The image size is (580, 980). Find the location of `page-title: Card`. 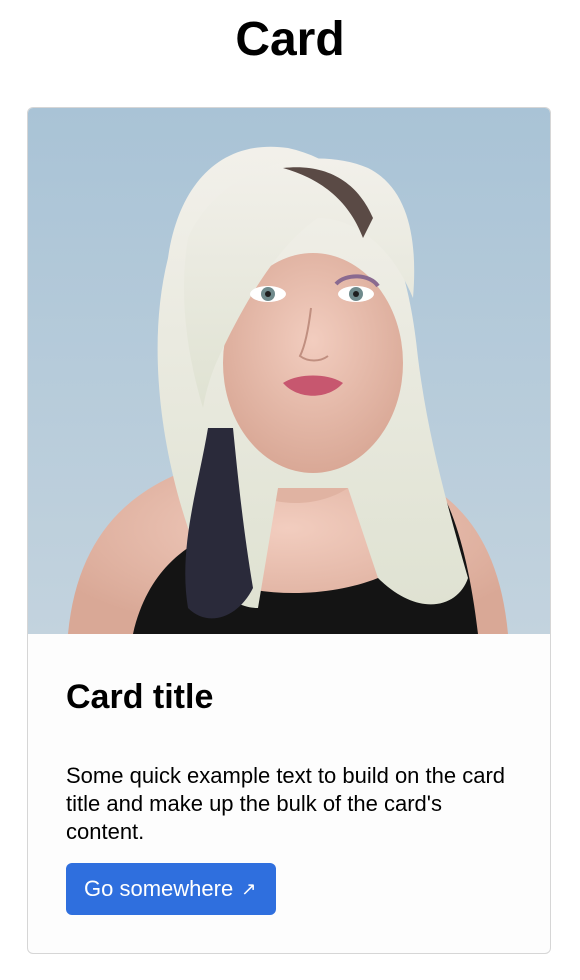

page-title: Card is located at coordinates (290, 39).